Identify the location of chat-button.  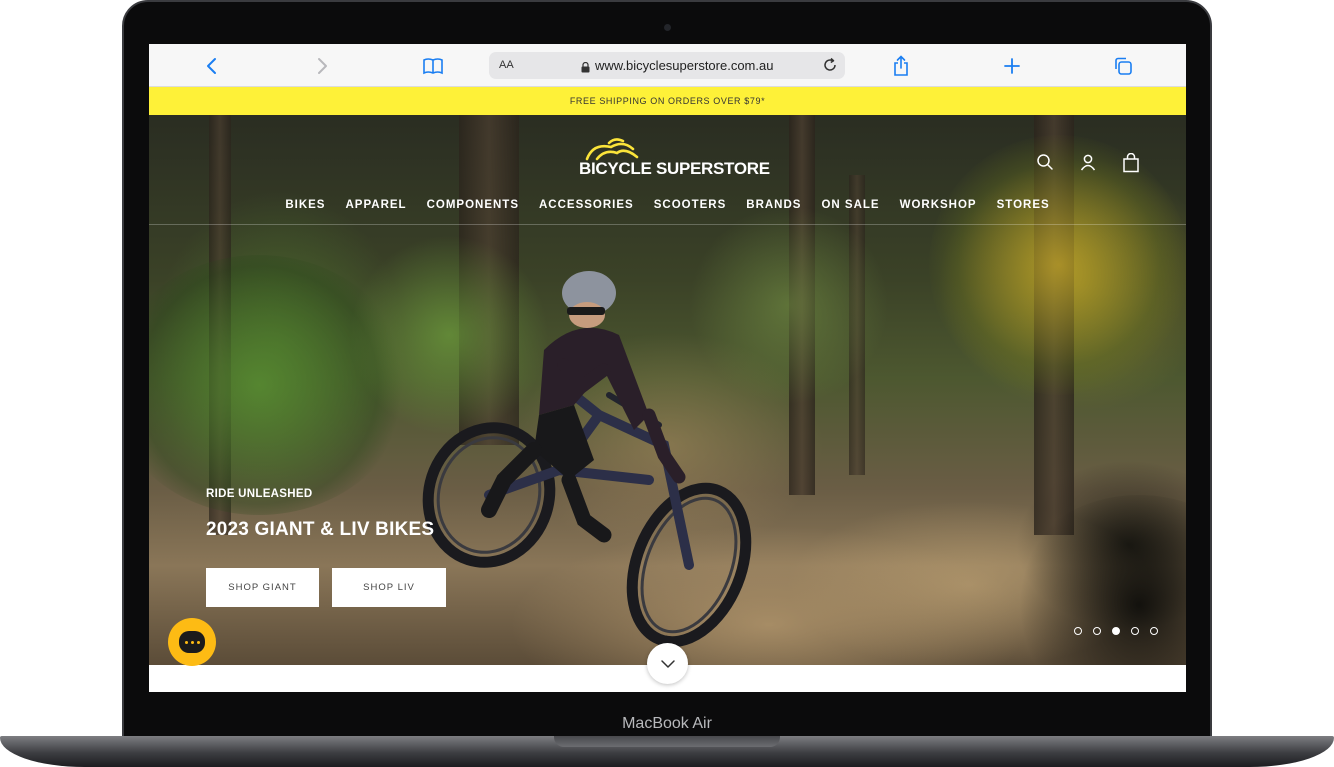
(192, 642).